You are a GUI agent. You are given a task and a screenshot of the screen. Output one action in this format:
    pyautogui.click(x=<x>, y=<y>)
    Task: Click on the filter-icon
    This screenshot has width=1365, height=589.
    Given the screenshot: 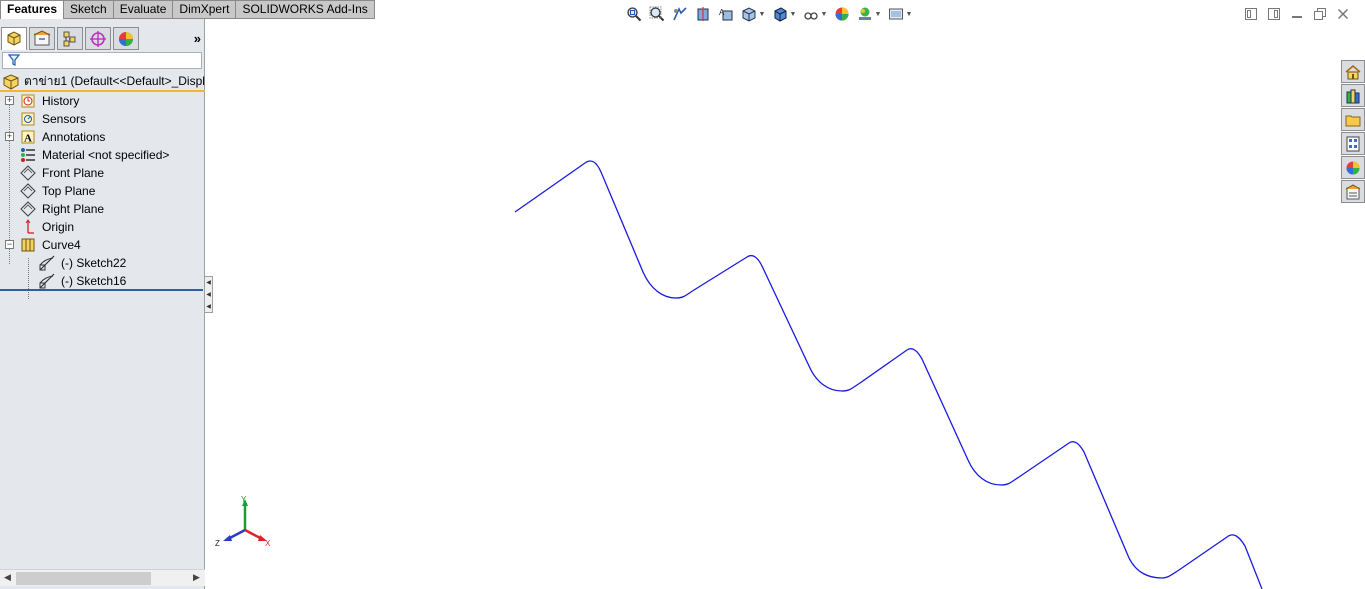 What is the action you would take?
    pyautogui.click(x=14, y=61)
    